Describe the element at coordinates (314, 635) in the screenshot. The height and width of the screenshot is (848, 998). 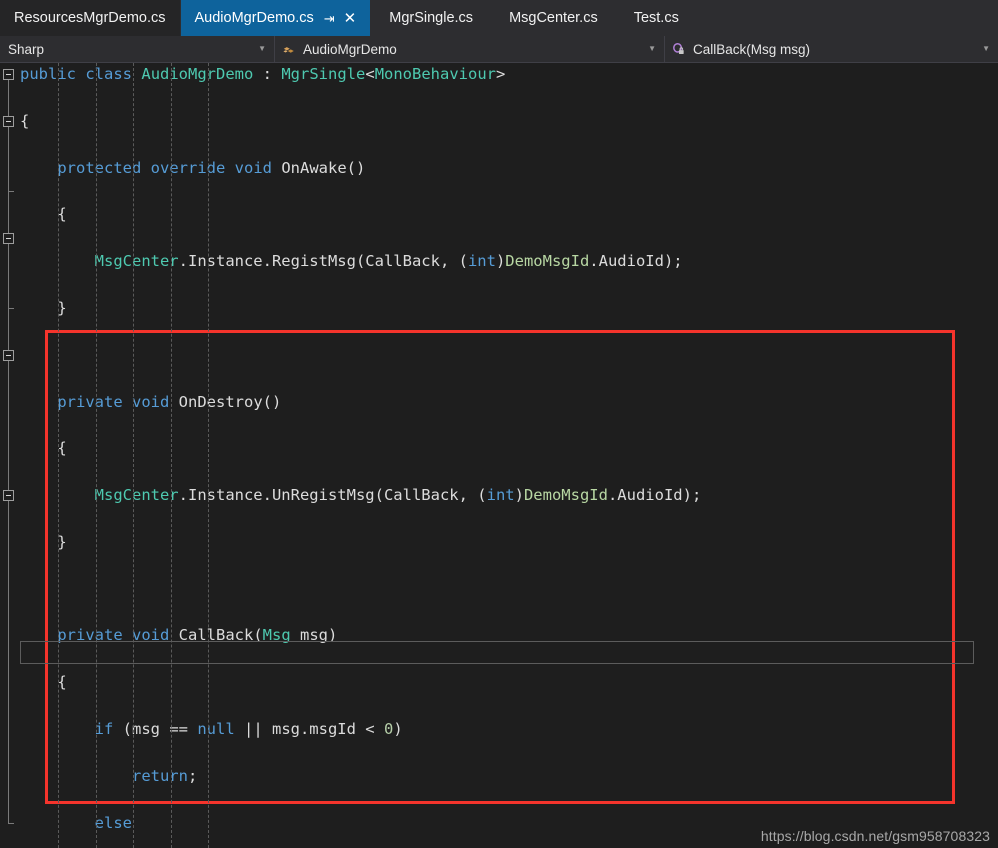
I see `code-token: msg)` at that location.